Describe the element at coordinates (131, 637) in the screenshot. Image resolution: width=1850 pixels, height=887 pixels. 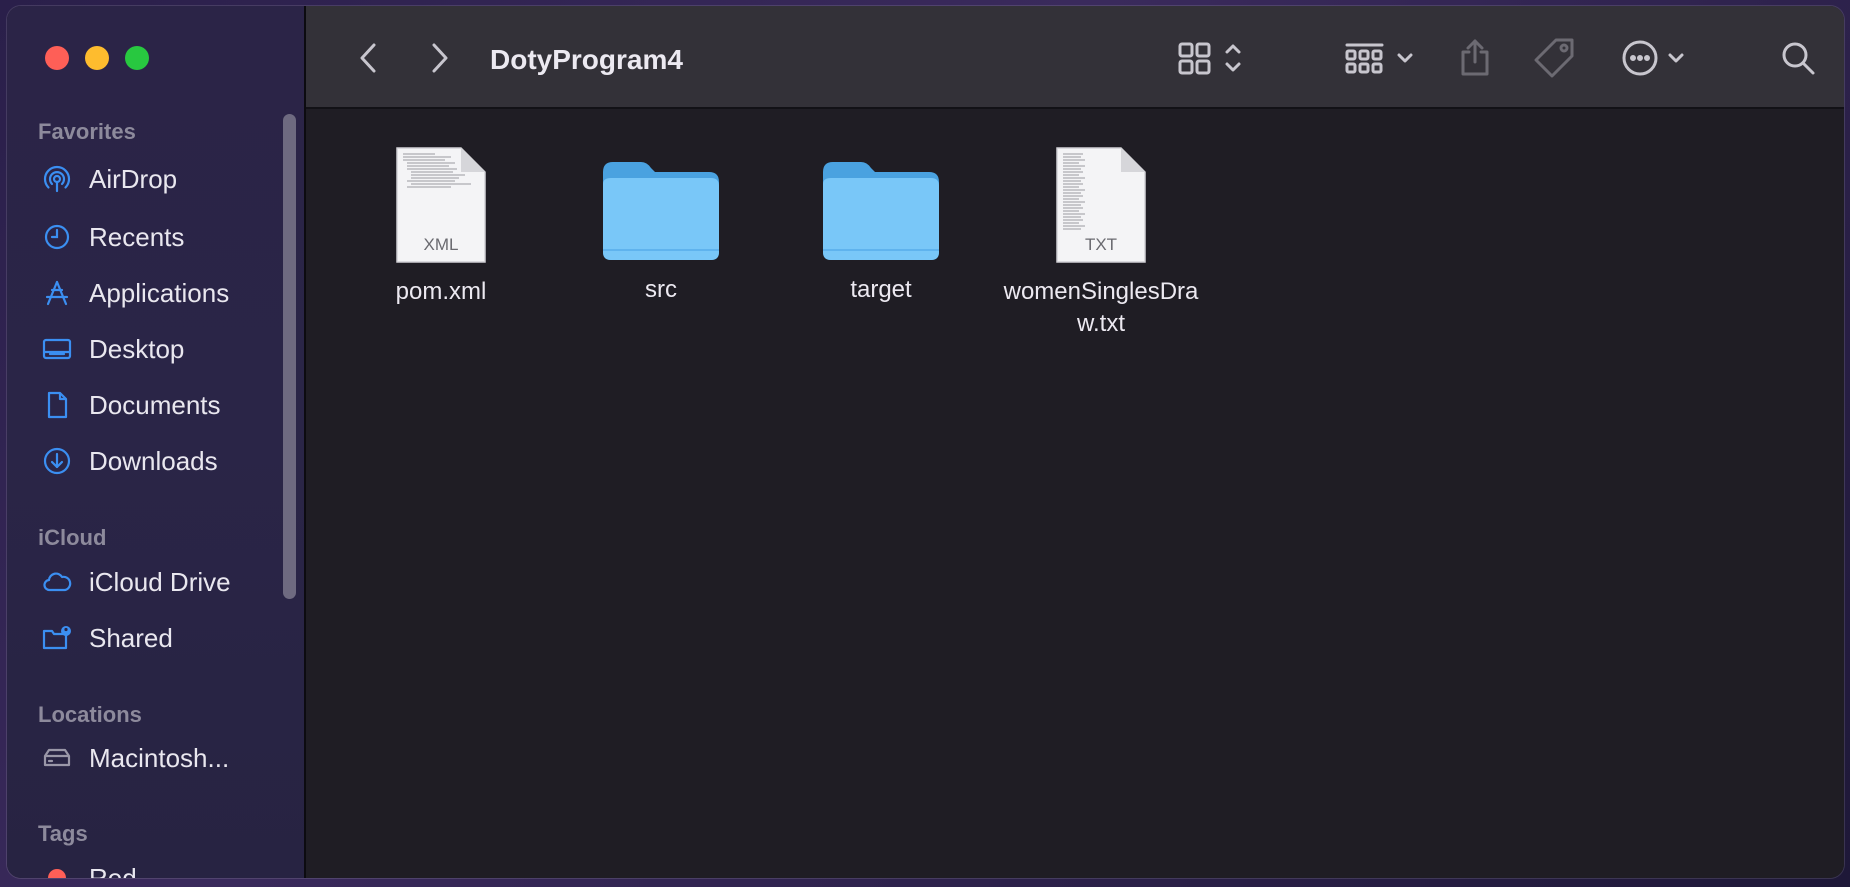
I see `sidebar-item-label: Shared` at that location.